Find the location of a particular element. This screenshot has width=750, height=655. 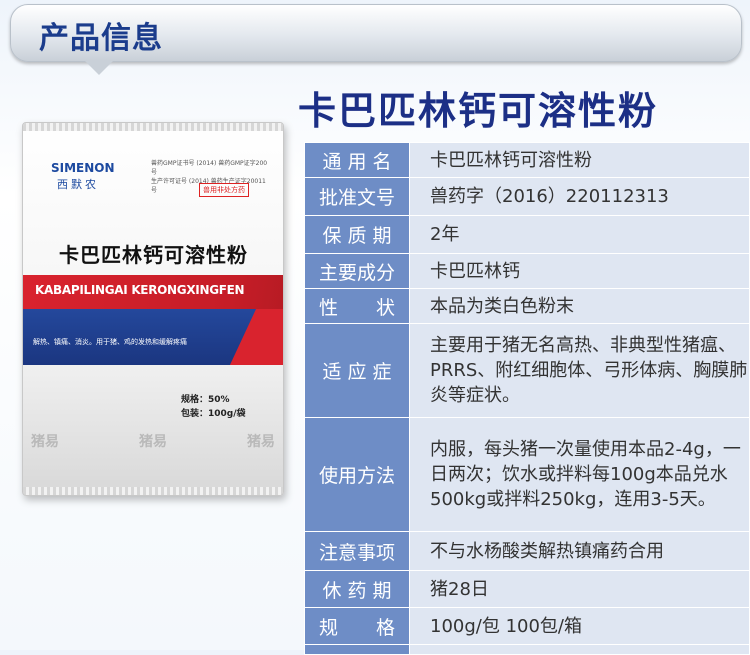

spec-value: 2年 is located at coordinates (579, 234).